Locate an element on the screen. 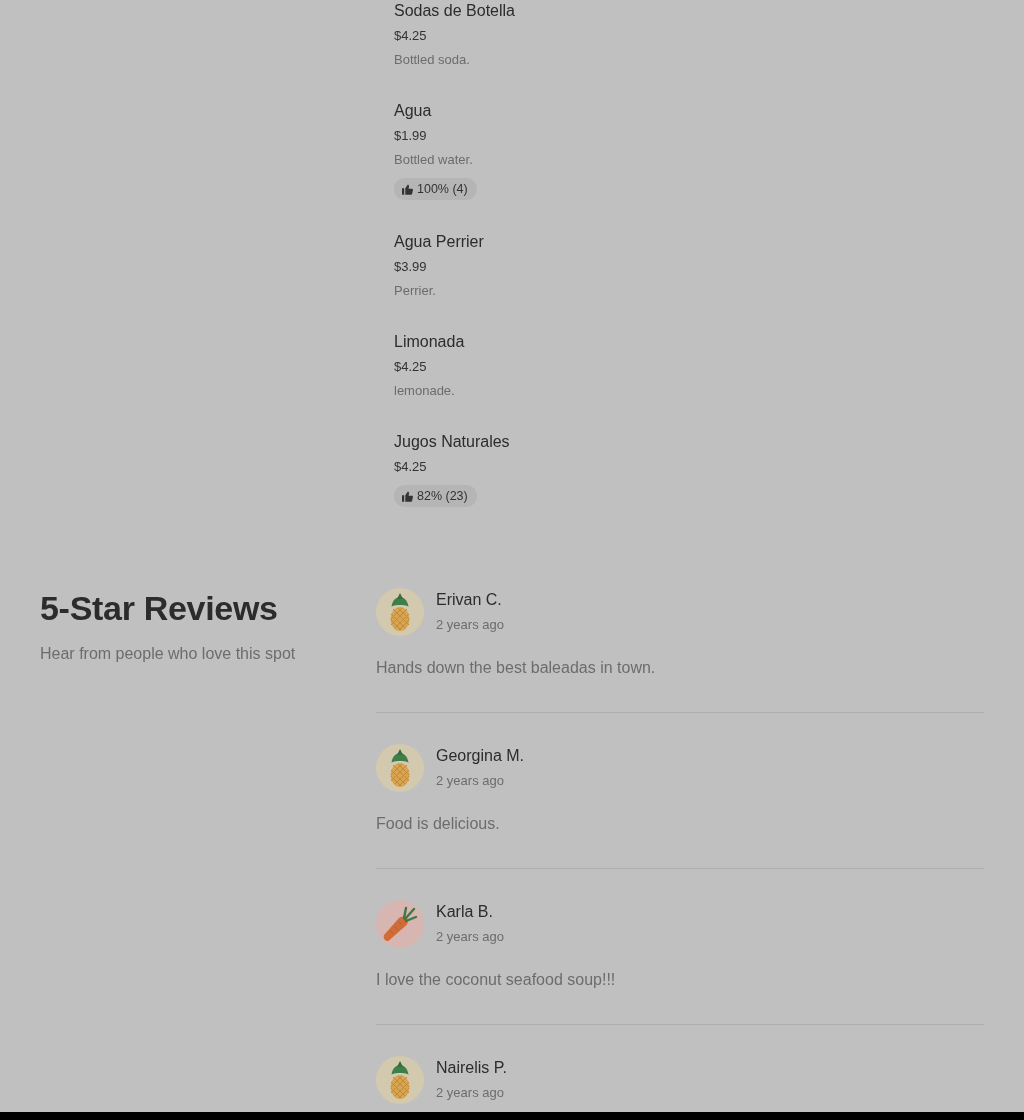  item-description: Bottled soda. is located at coordinates (432, 60).